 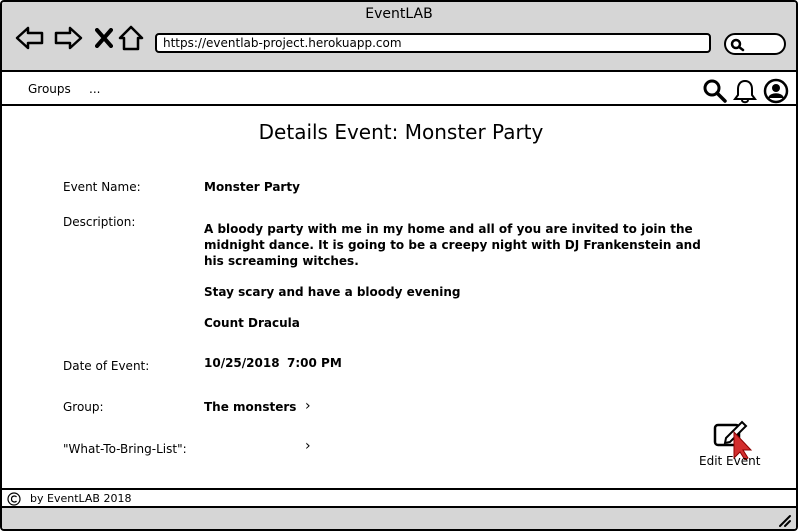 What do you see at coordinates (308, 446) in the screenshot?
I see `bring-list-chevron-icon: ›` at bounding box center [308, 446].